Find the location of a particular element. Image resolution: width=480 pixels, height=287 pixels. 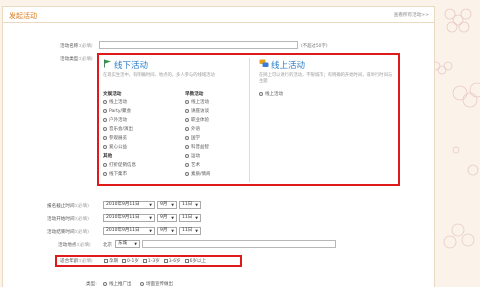

offline-option-5: 参观展览 is located at coordinates (115, 138).